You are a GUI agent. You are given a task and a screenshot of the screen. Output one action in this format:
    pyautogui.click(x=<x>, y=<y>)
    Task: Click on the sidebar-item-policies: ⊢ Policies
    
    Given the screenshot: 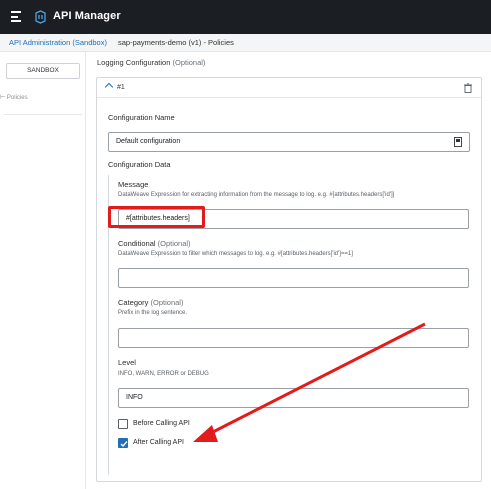 What is the action you would take?
    pyautogui.click(x=14, y=97)
    